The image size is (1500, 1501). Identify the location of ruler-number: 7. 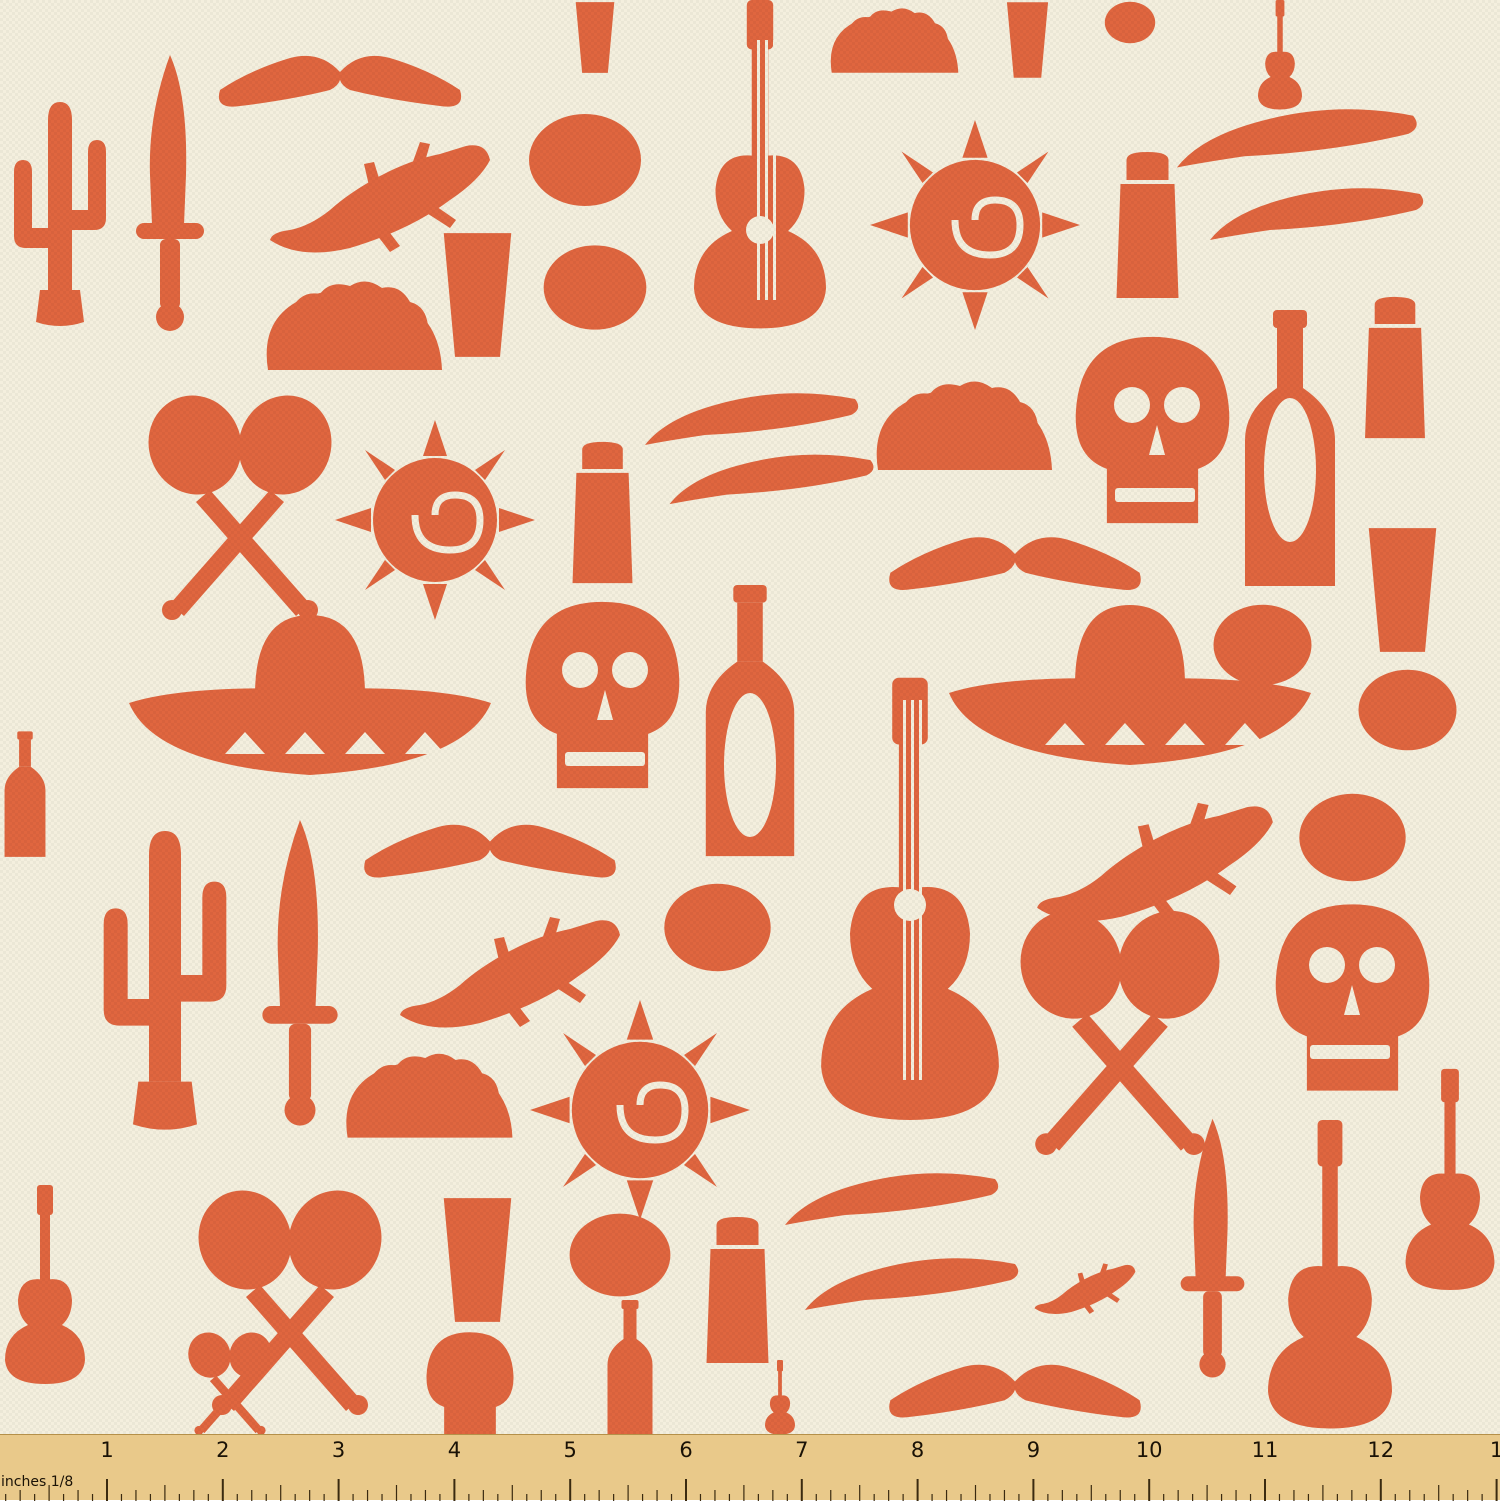
(802, 1450).